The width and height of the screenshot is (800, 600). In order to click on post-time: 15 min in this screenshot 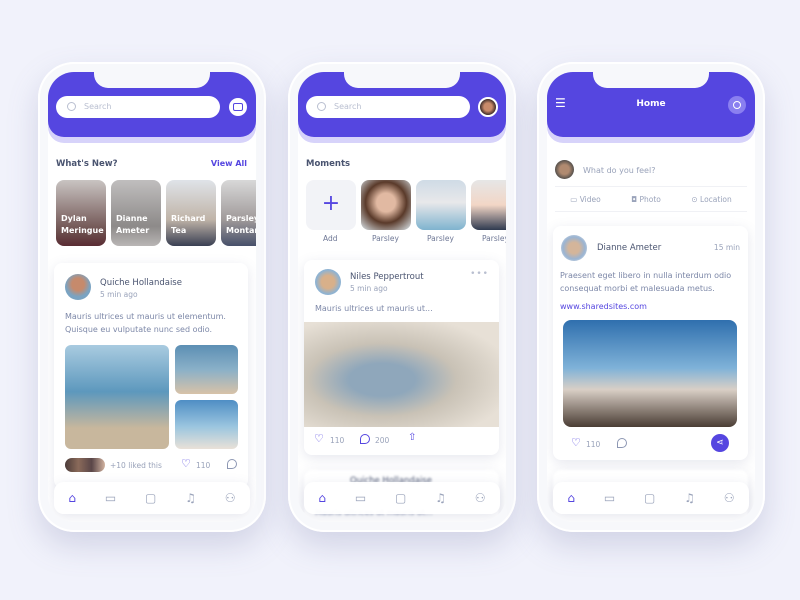, I will do `click(726, 247)`.